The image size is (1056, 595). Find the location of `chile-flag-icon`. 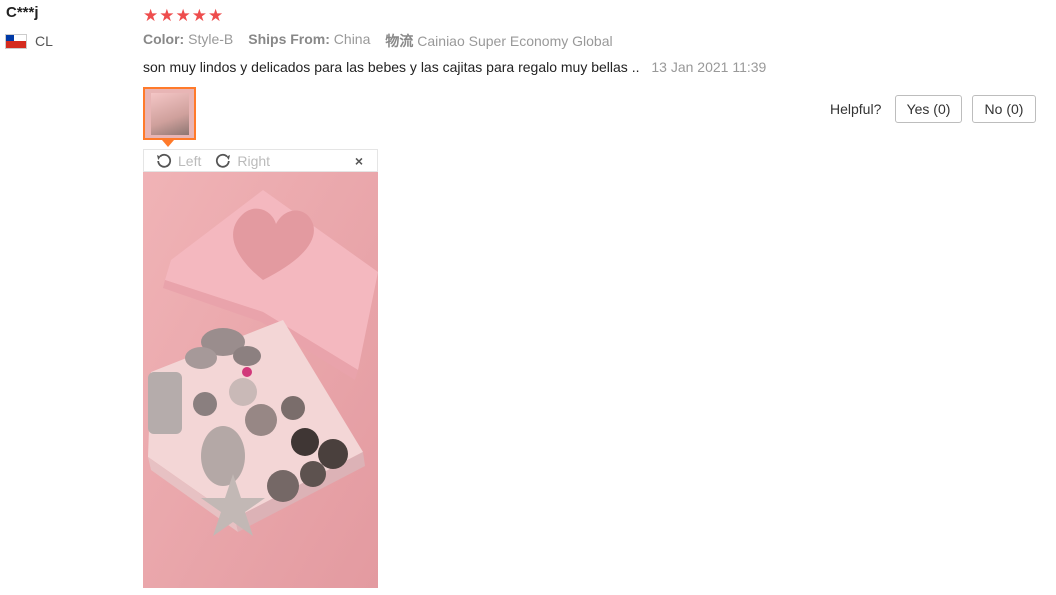

chile-flag-icon is located at coordinates (16, 41).